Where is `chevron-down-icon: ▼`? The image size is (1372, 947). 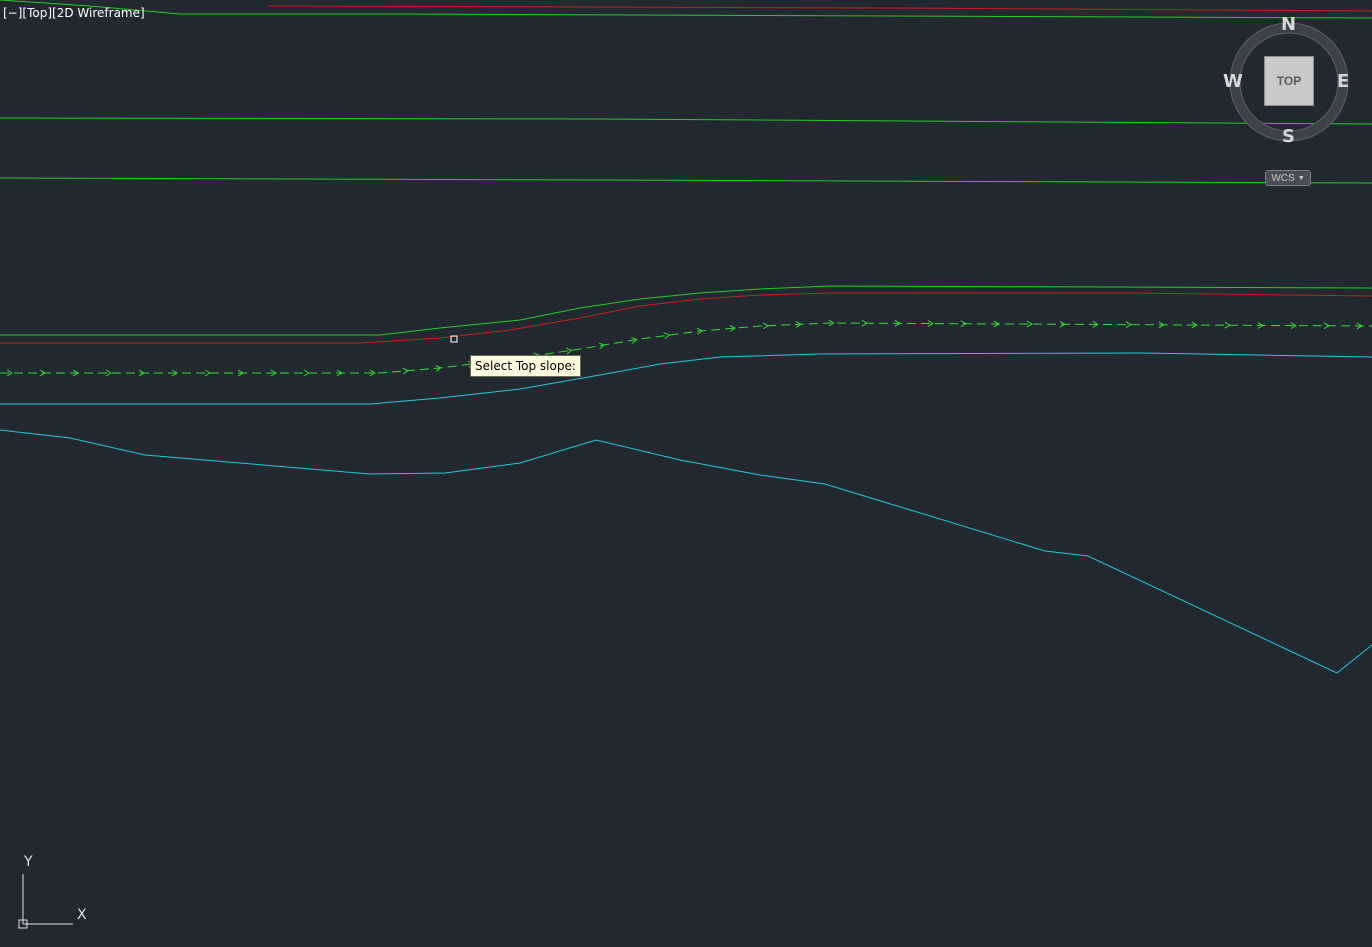 chevron-down-icon: ▼ is located at coordinates (1301, 178).